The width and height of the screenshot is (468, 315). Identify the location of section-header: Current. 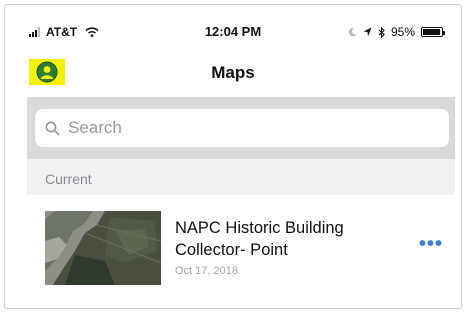
(241, 177).